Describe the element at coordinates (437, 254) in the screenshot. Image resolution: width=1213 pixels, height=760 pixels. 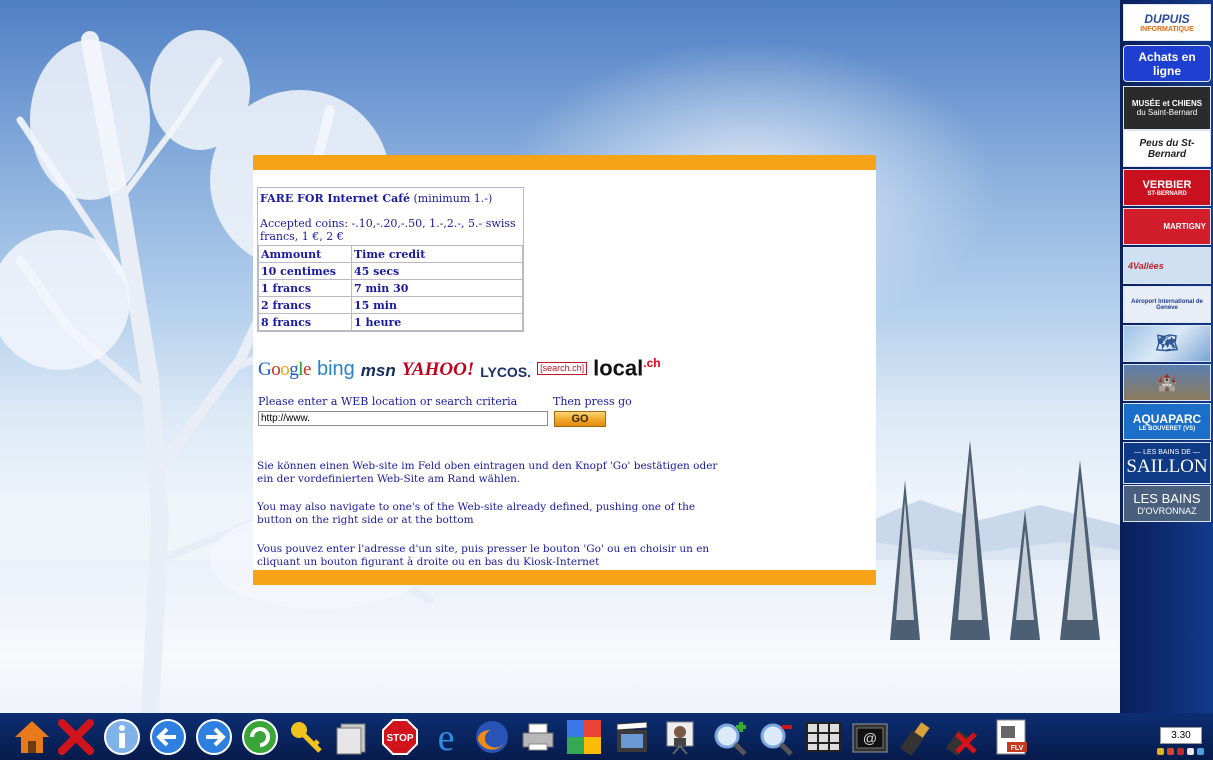
I see `column-header-time-credit: Time credit` at that location.